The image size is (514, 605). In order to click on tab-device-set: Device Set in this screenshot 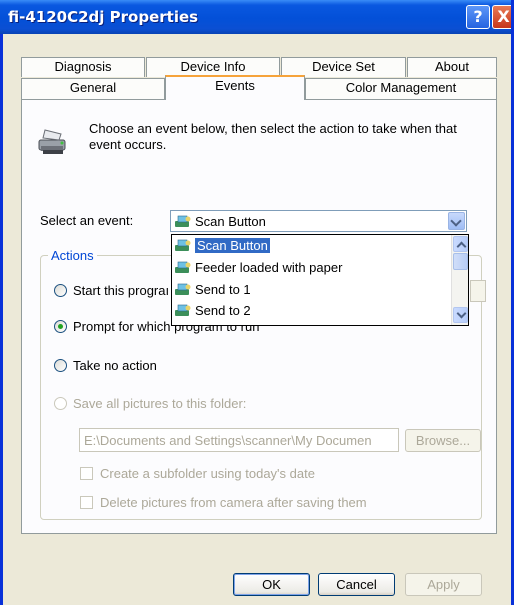, I will do `click(343, 67)`.